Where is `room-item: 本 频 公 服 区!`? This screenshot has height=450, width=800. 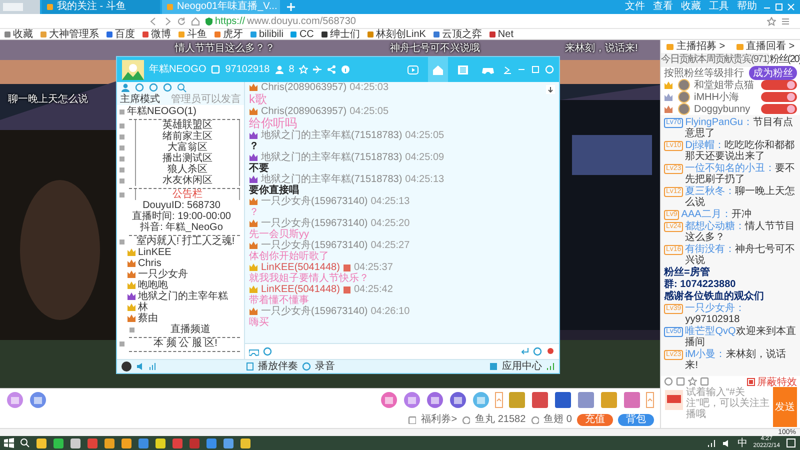
room-item: 本 频 公 服 区! is located at coordinates (185, 343).